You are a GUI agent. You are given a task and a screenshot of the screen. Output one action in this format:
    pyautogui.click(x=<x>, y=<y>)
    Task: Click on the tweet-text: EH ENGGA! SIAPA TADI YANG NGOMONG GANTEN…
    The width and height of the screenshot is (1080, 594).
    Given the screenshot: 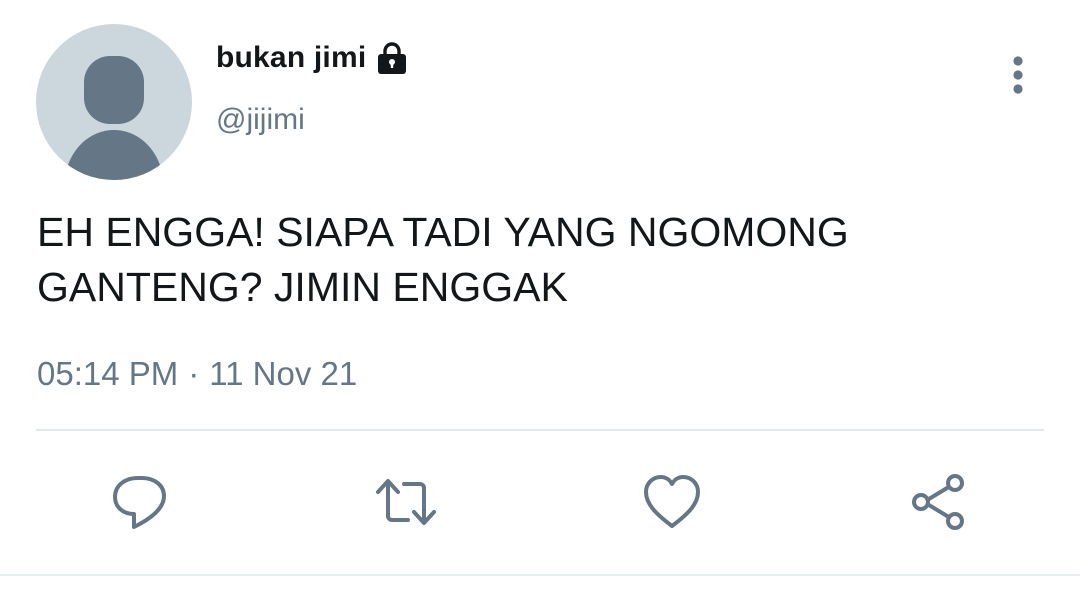 What is the action you would take?
    pyautogui.click(x=443, y=259)
    